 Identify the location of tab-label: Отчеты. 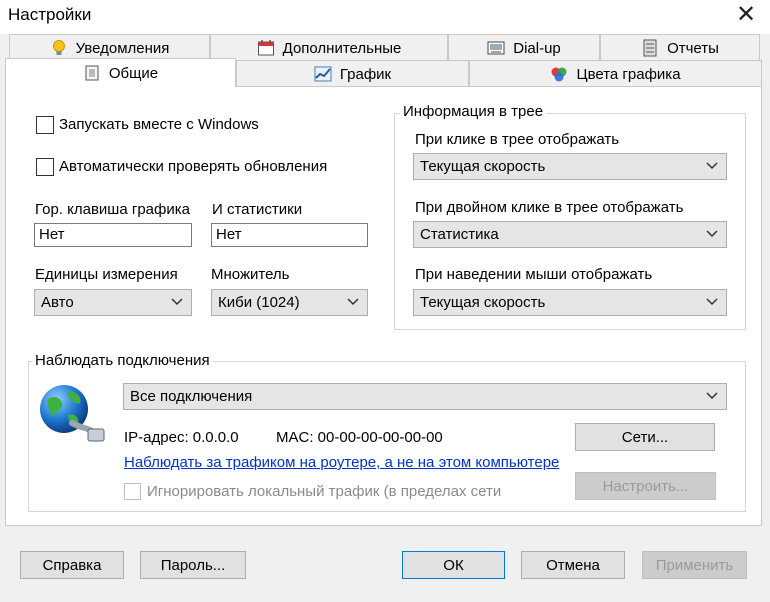
(693, 48).